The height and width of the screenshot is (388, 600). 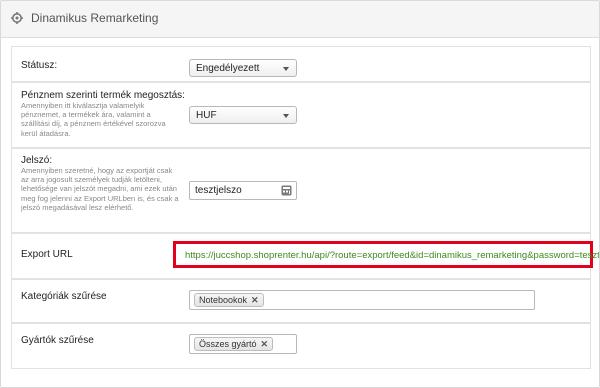 What do you see at coordinates (228, 68) in the screenshot?
I see `status-select-value: Engedélyezett` at bounding box center [228, 68].